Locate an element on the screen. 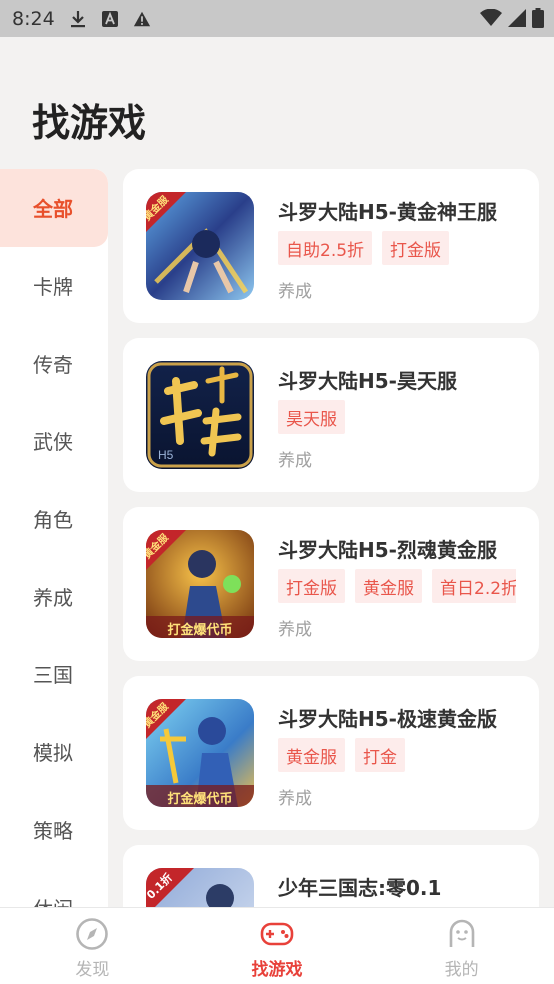 This screenshot has width=554, height=984. game-card: 黄金服 打金爆代币 斗罗大陆H5-极速黄金版 黄金服 打金 养成 is located at coordinates (331, 753).